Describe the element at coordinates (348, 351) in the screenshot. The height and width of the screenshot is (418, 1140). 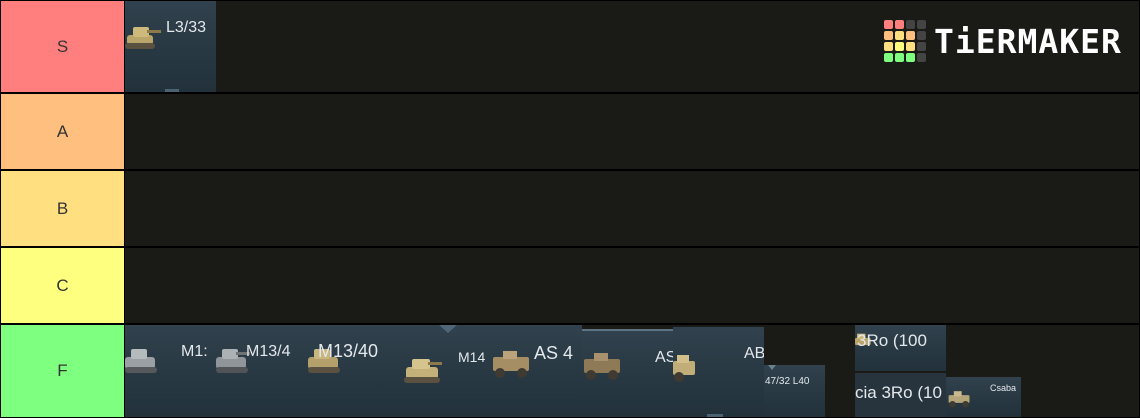
I see `vehicle-name: M13/40` at that location.